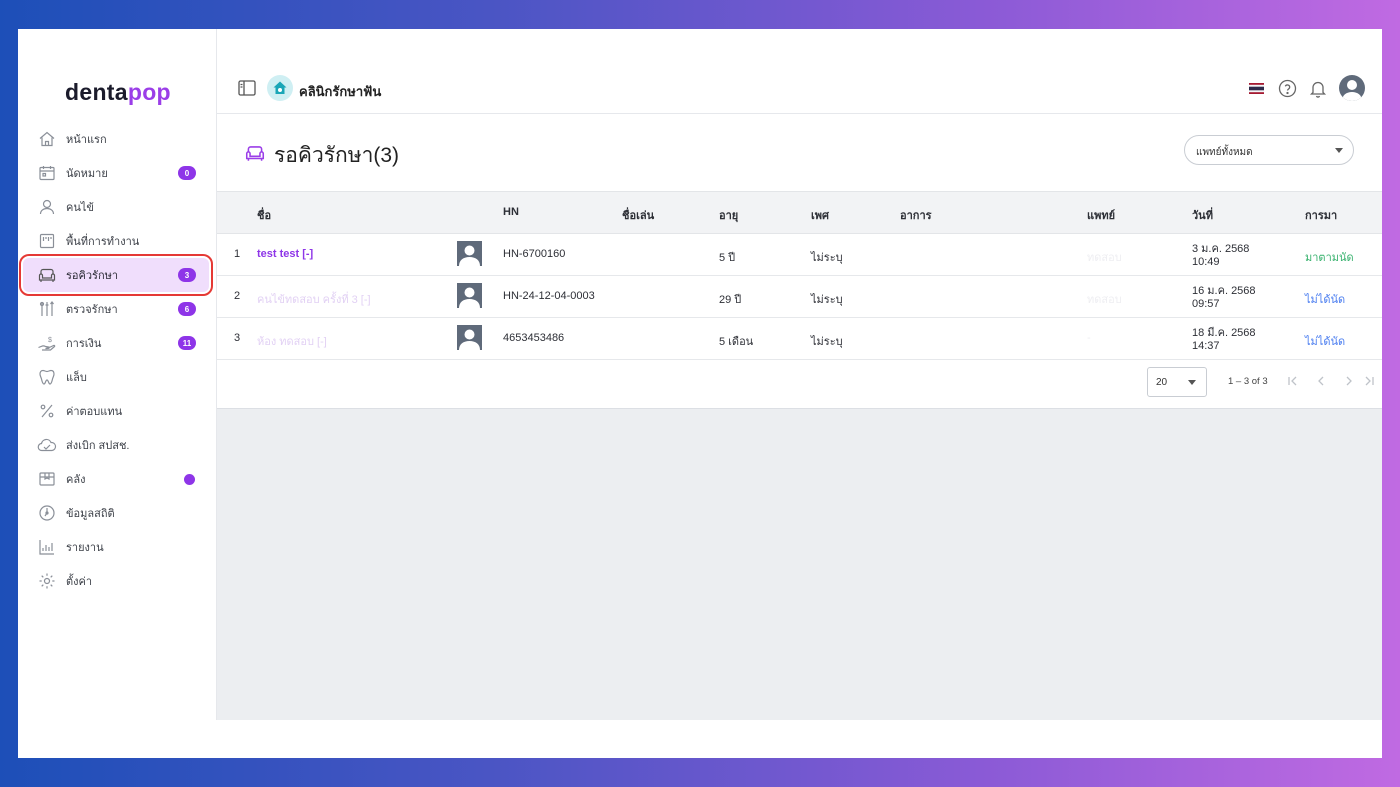  What do you see at coordinates (116, 513) in the screenshot?
I see `sidebar-item-statistics: ข้อมูลสถิติ` at bounding box center [116, 513].